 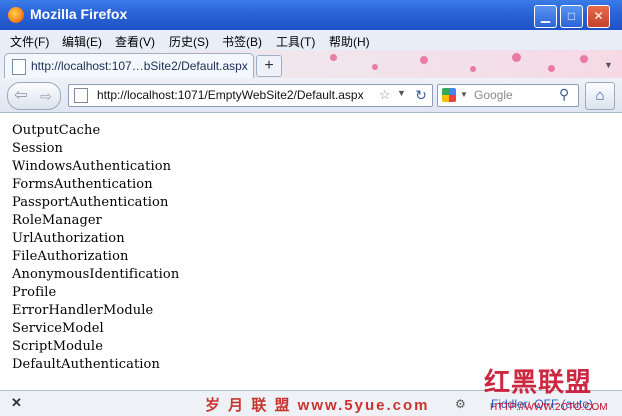 What do you see at coordinates (96, 274) in the screenshot?
I see `module-line: AnonymousIdentification` at bounding box center [96, 274].